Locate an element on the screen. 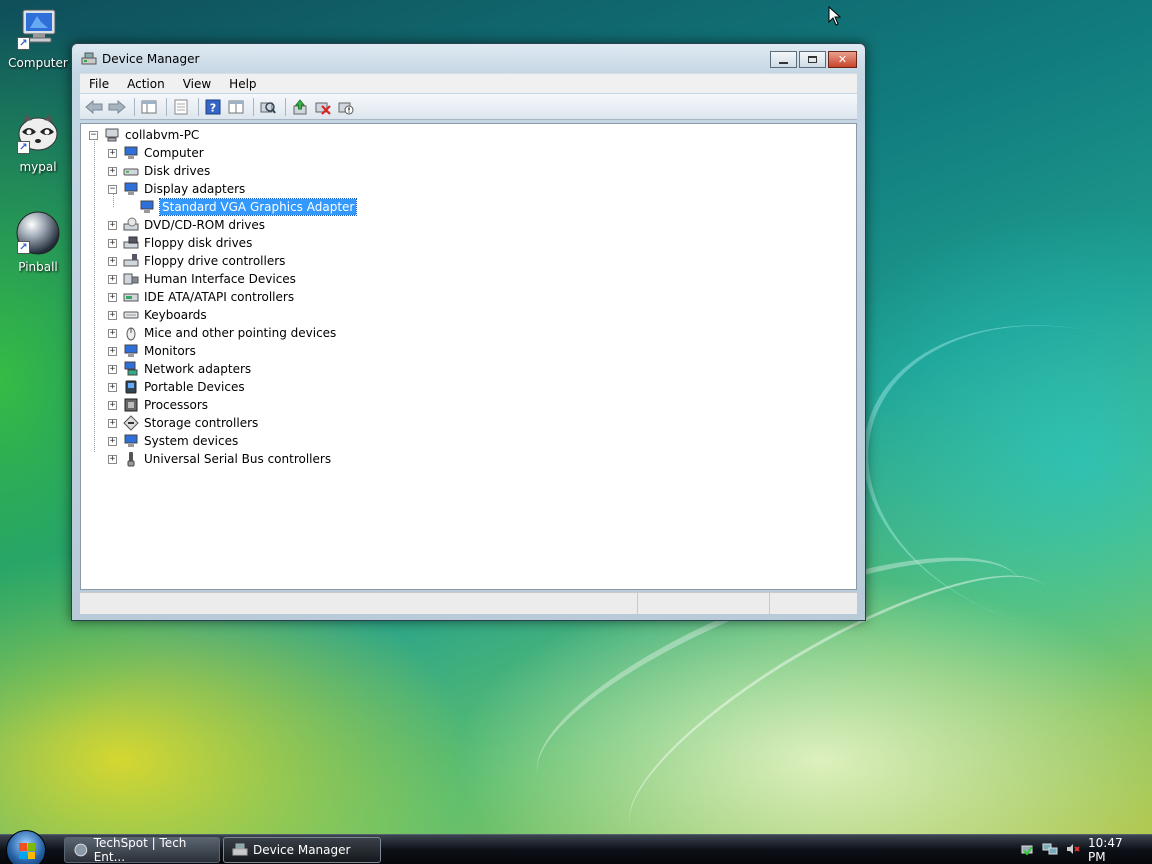  help-button: ? is located at coordinates (213, 107).